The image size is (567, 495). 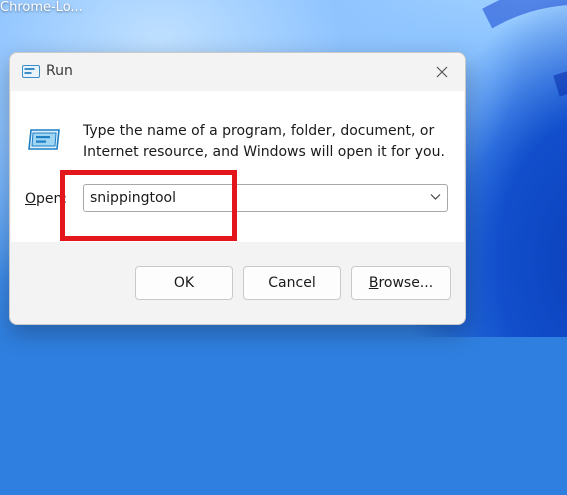 What do you see at coordinates (59, 71) in the screenshot?
I see `dialog-title: Run` at bounding box center [59, 71].